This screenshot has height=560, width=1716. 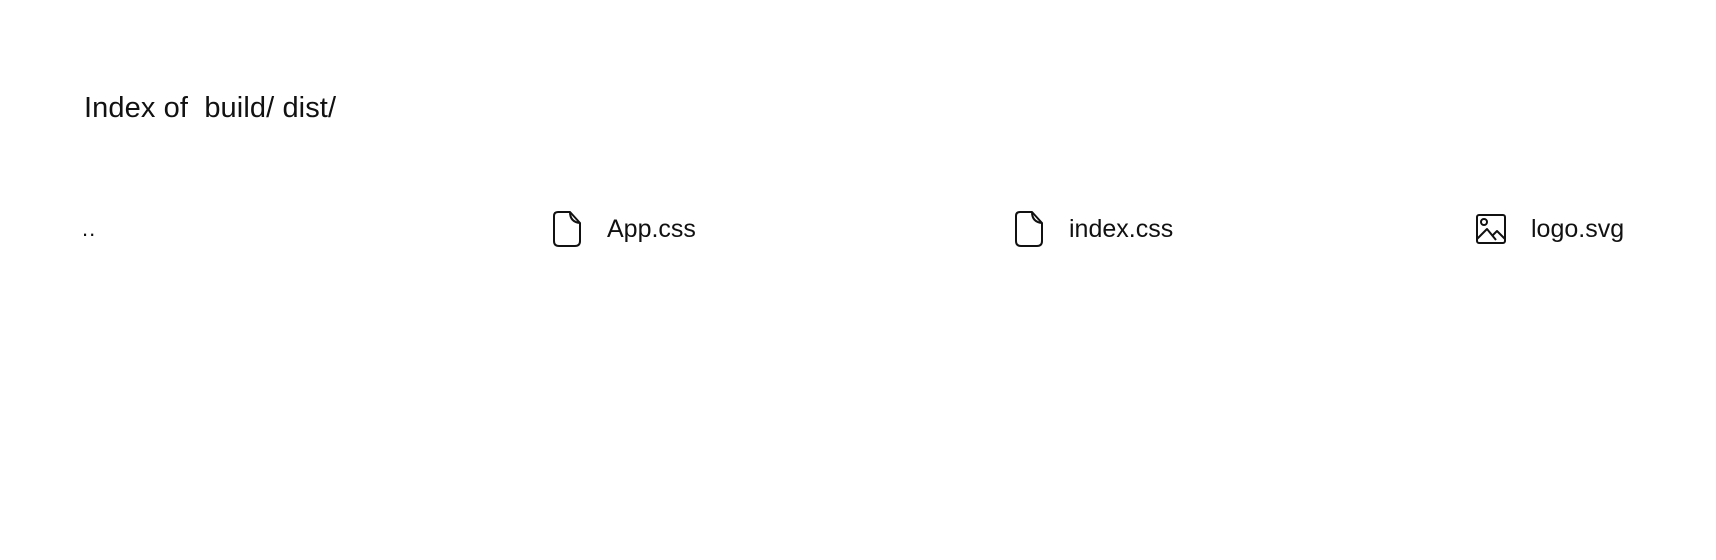 What do you see at coordinates (140, 108) in the screenshot?
I see `title-prefix: Index of` at bounding box center [140, 108].